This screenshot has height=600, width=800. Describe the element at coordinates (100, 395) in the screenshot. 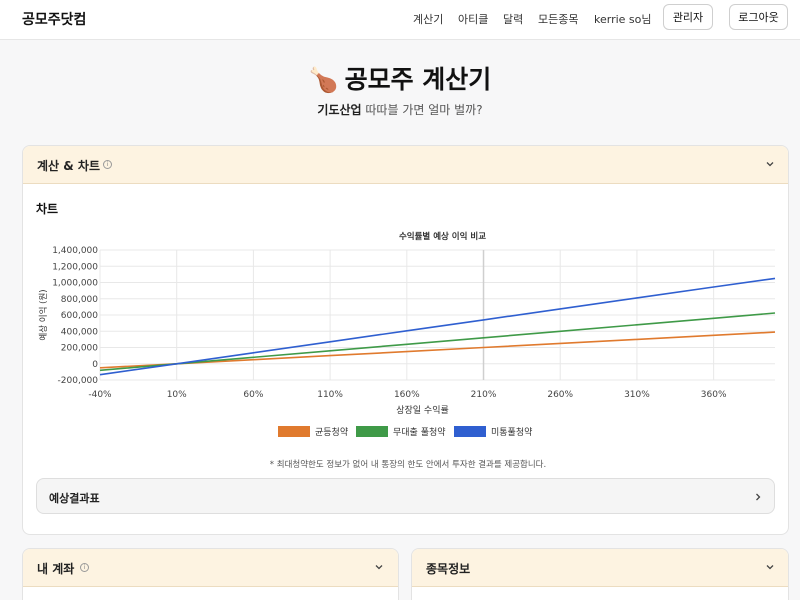

I see `x-tick-label: -40%` at that location.